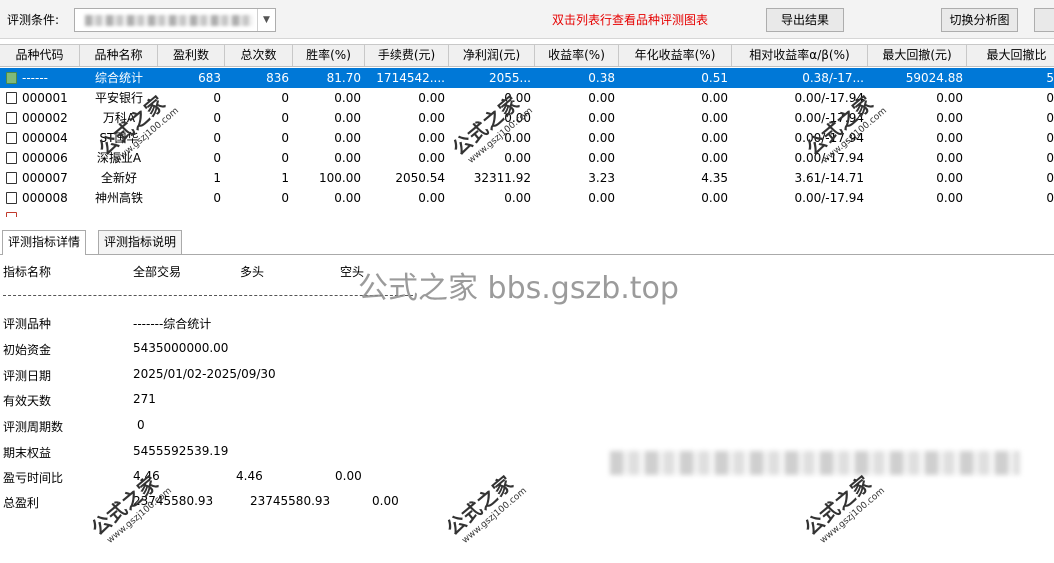 This screenshot has height=563, width=1054. I want to click on cell-alpha: 3.61/-14.71, so click(829, 178).